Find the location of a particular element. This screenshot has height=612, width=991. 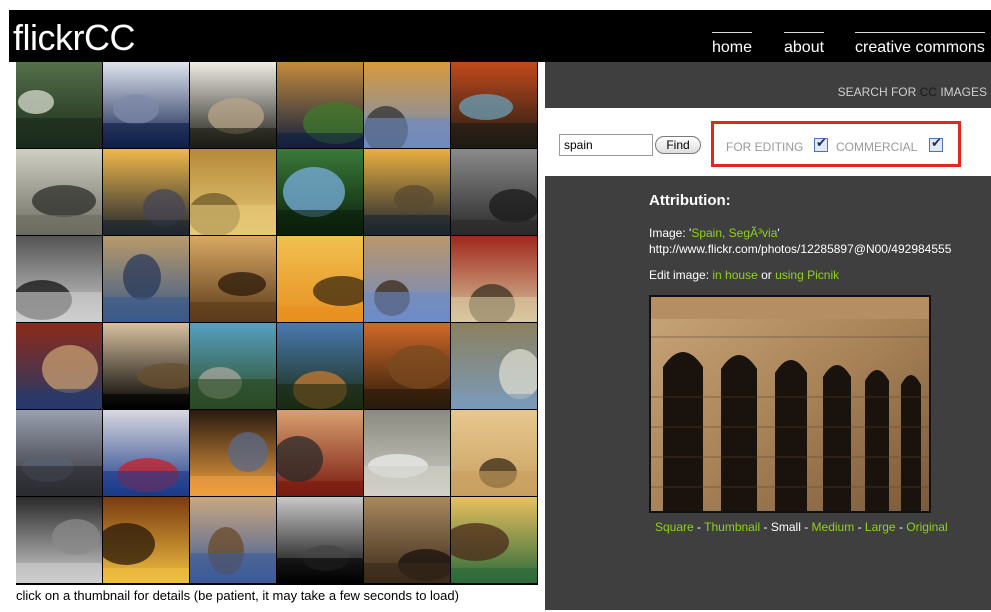

size-large-link: Large is located at coordinates (880, 527).